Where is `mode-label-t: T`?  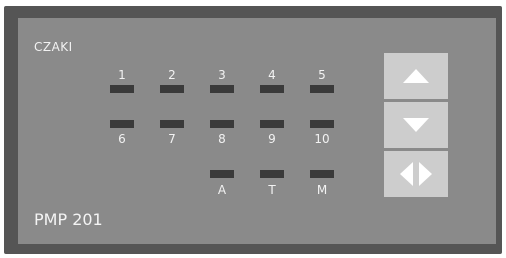
mode-label-t: T is located at coordinates (272, 190).